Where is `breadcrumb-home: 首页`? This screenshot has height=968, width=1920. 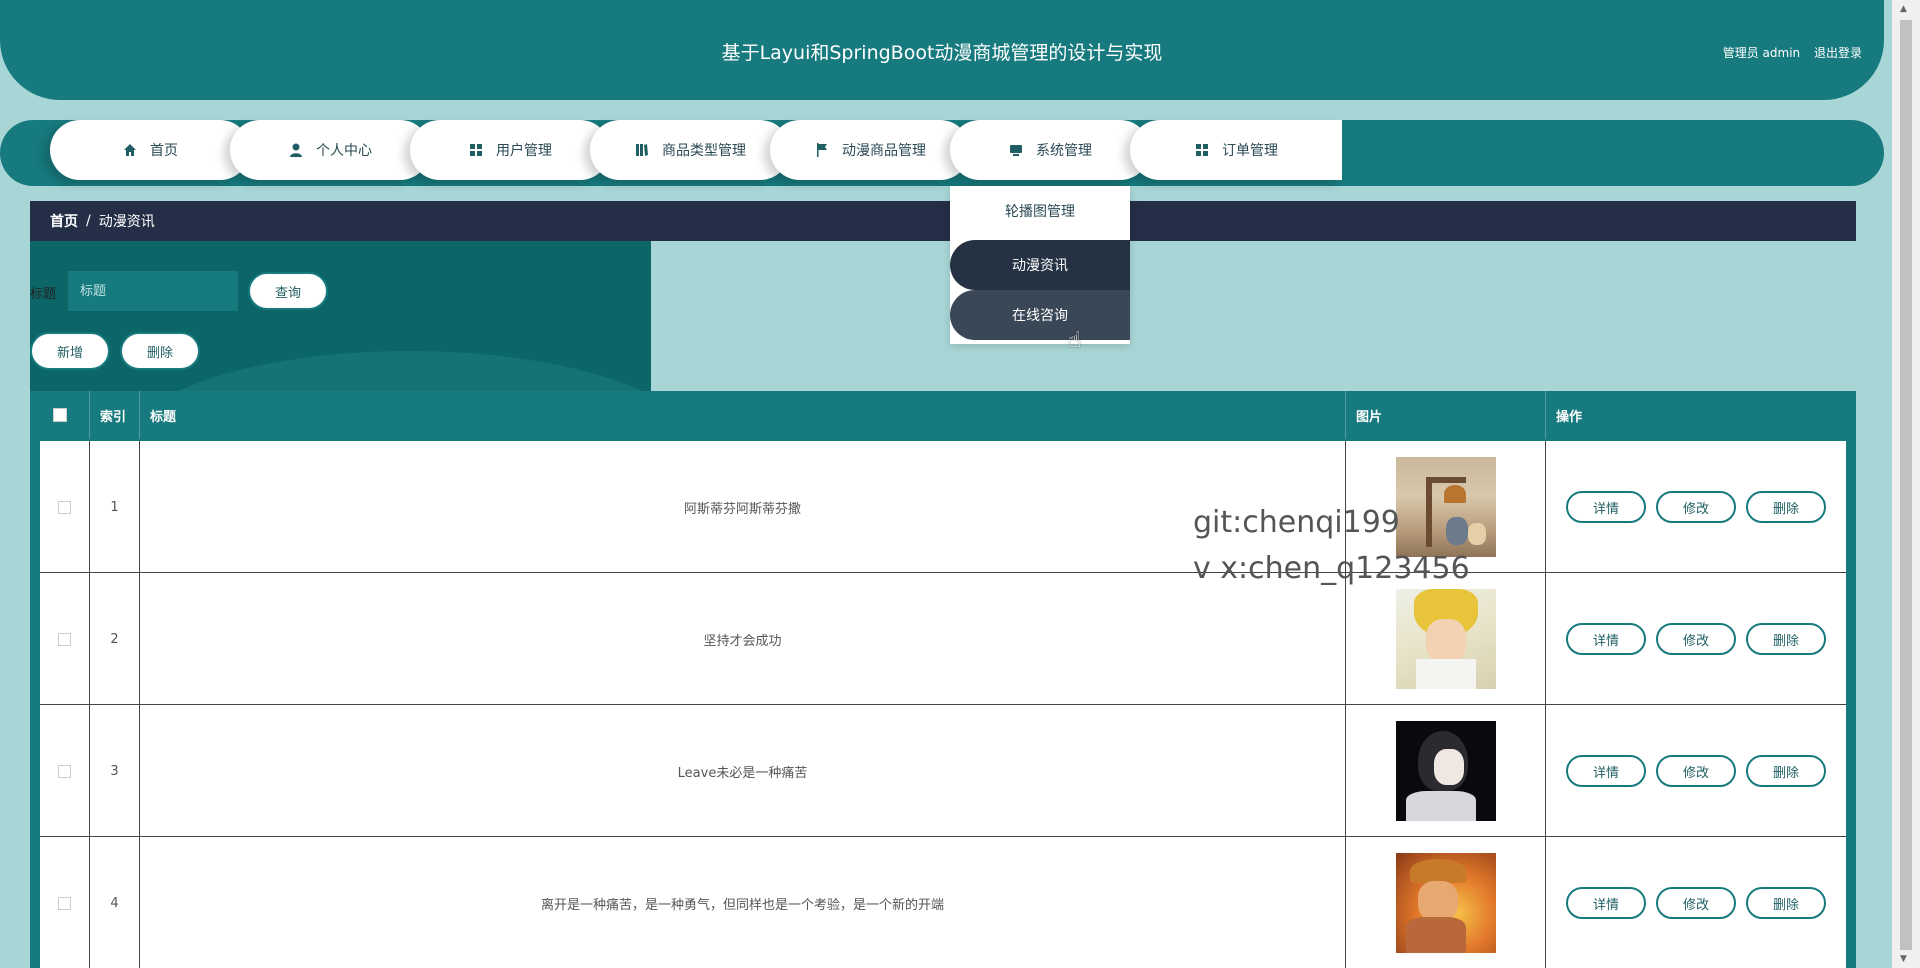
breadcrumb-home: 首页 is located at coordinates (64, 221).